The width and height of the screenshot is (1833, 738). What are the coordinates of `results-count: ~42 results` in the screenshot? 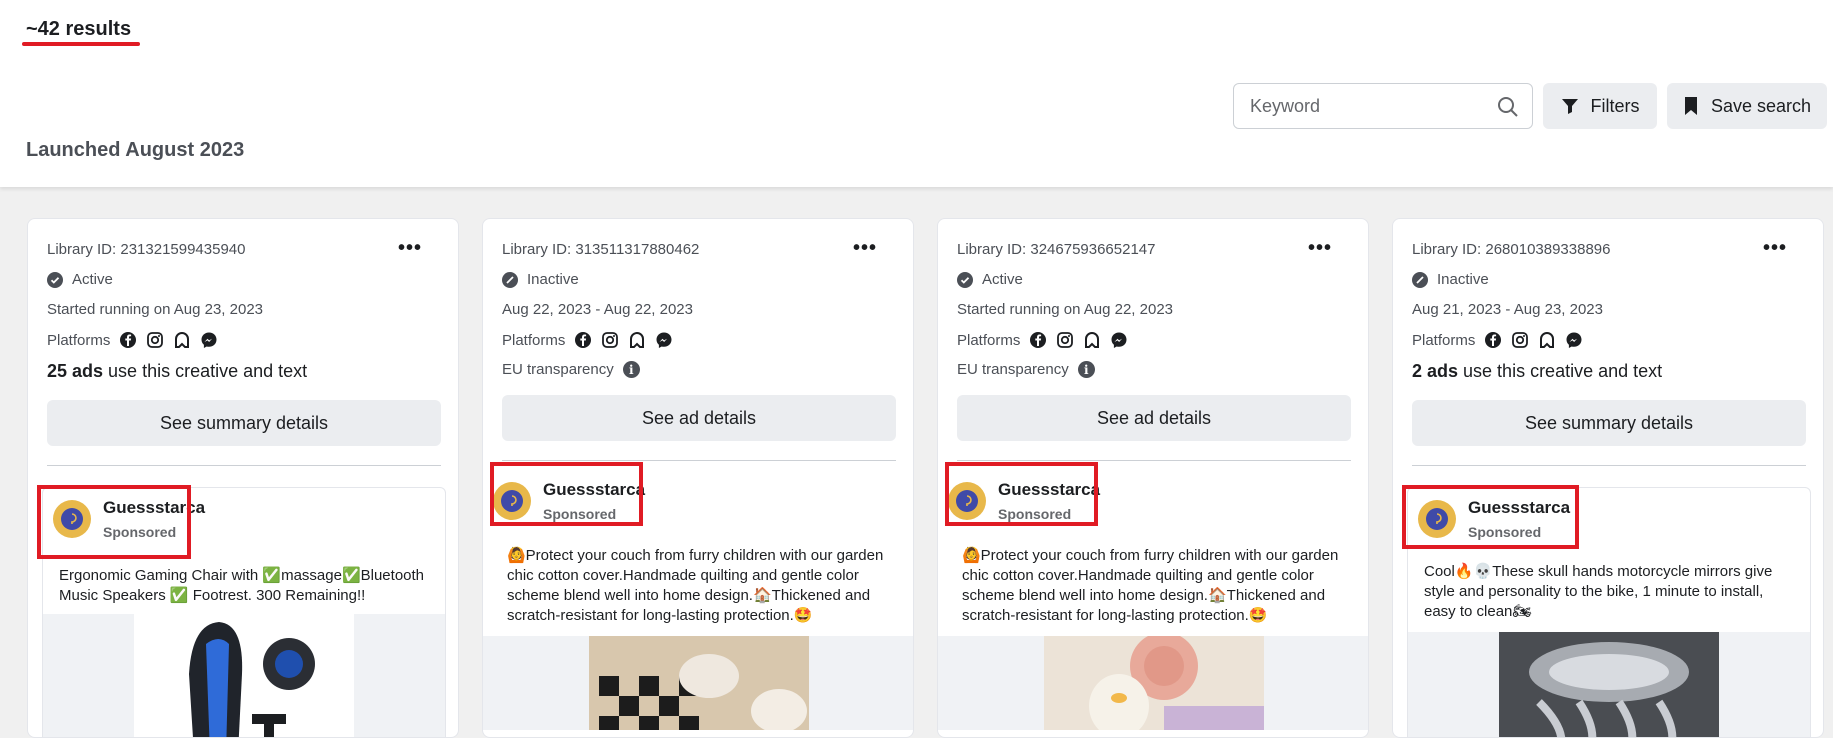 It's located at (79, 29).